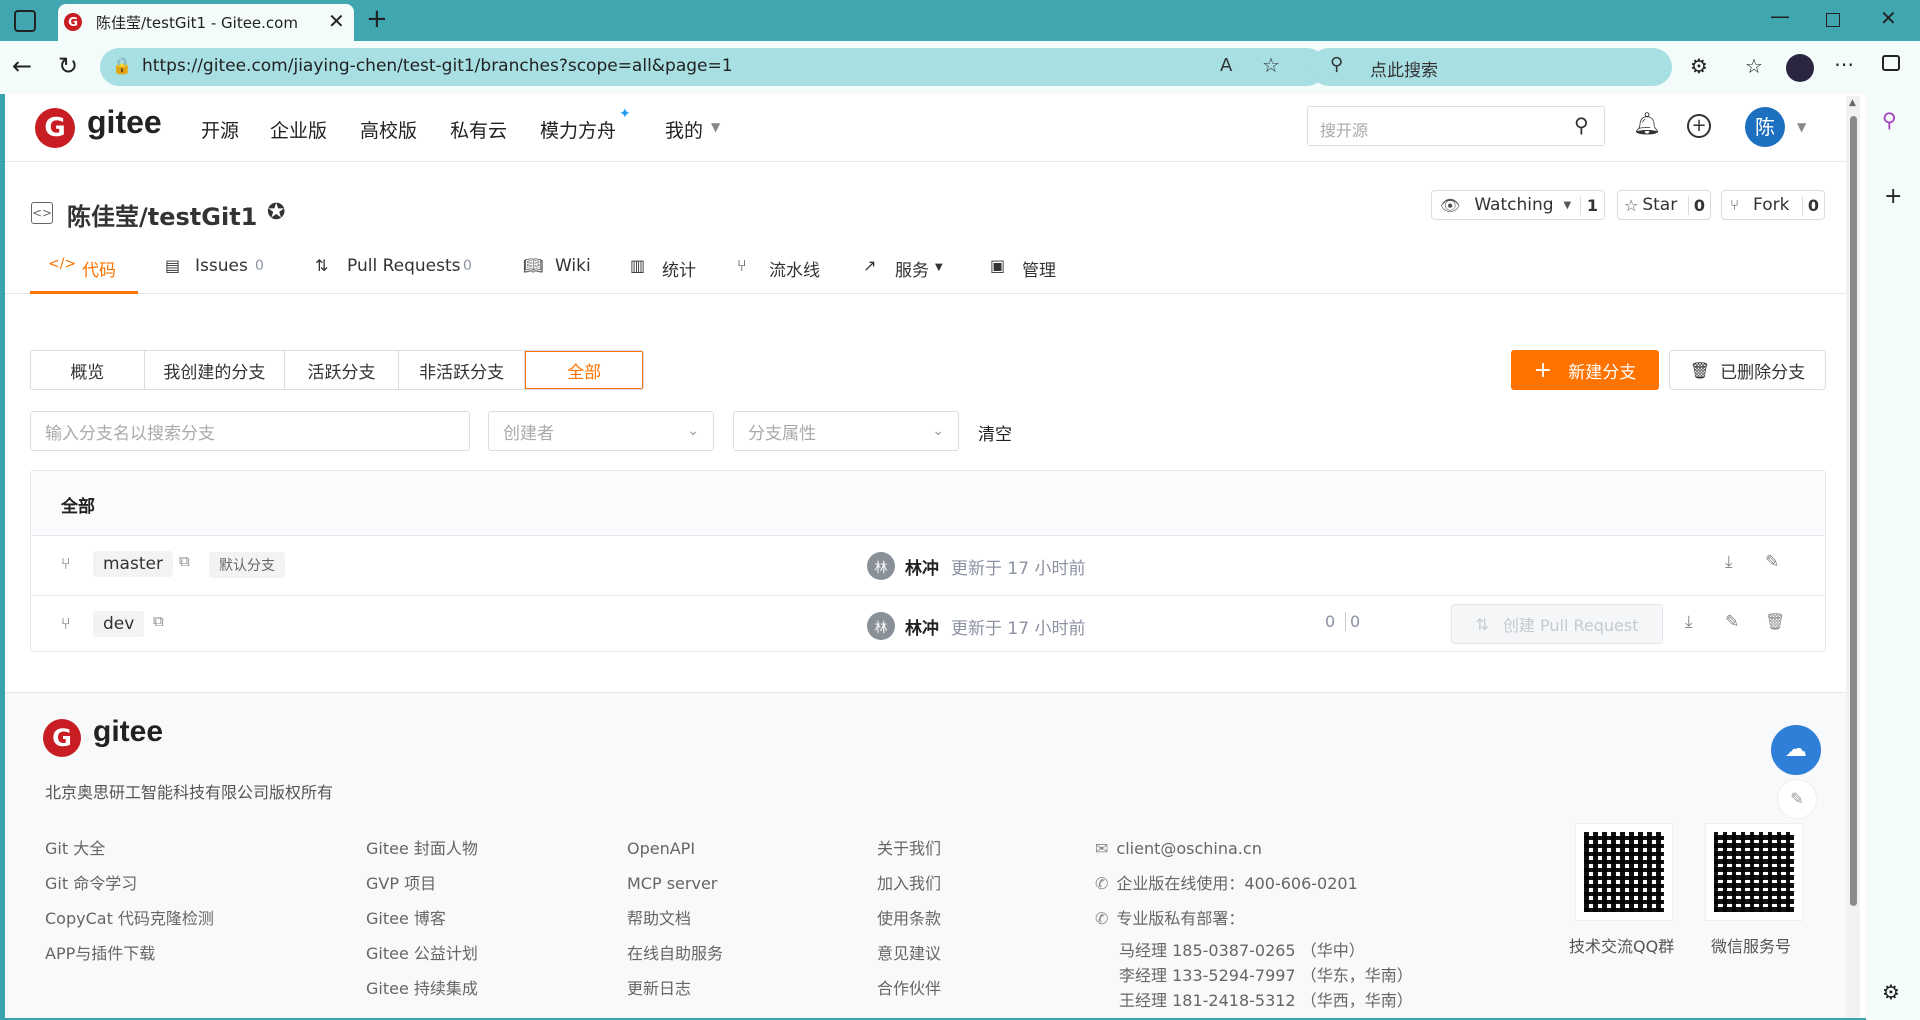 The image size is (1920, 1020). I want to click on nav-enterprise: 企业版, so click(298, 129).